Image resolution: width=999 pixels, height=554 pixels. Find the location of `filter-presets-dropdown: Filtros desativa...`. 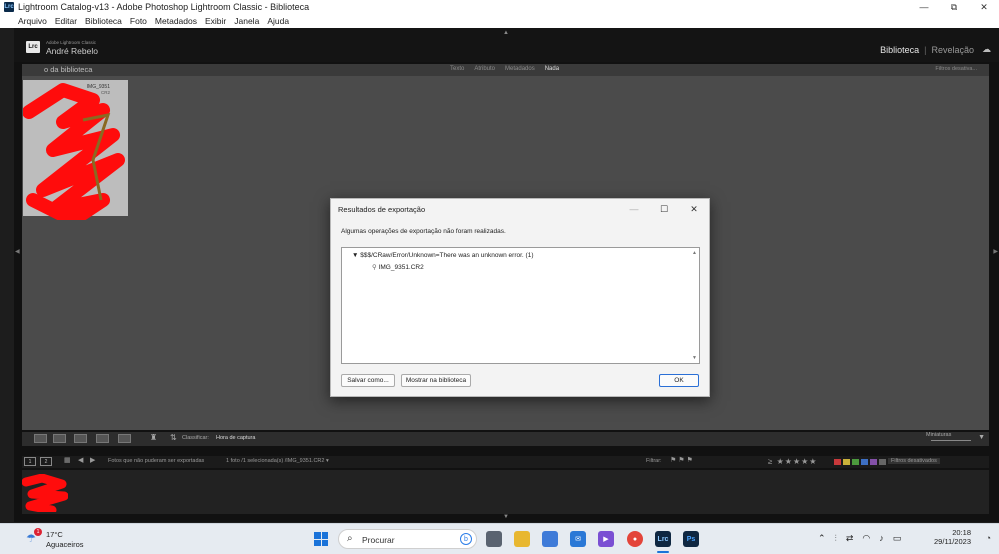

filter-presets-dropdown: Filtros desativa... is located at coordinates (956, 69).